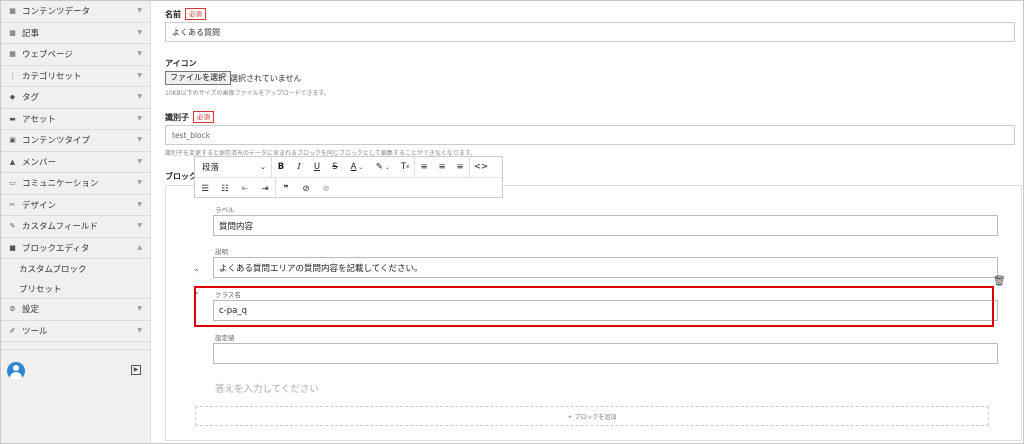 This screenshot has height=444, width=1024. I want to click on bold-icon: B, so click(281, 167).